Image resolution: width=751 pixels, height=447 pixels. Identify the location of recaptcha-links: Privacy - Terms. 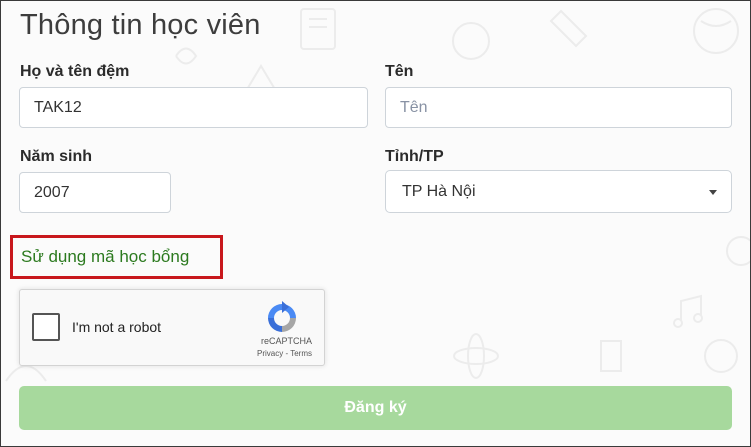
(284, 353).